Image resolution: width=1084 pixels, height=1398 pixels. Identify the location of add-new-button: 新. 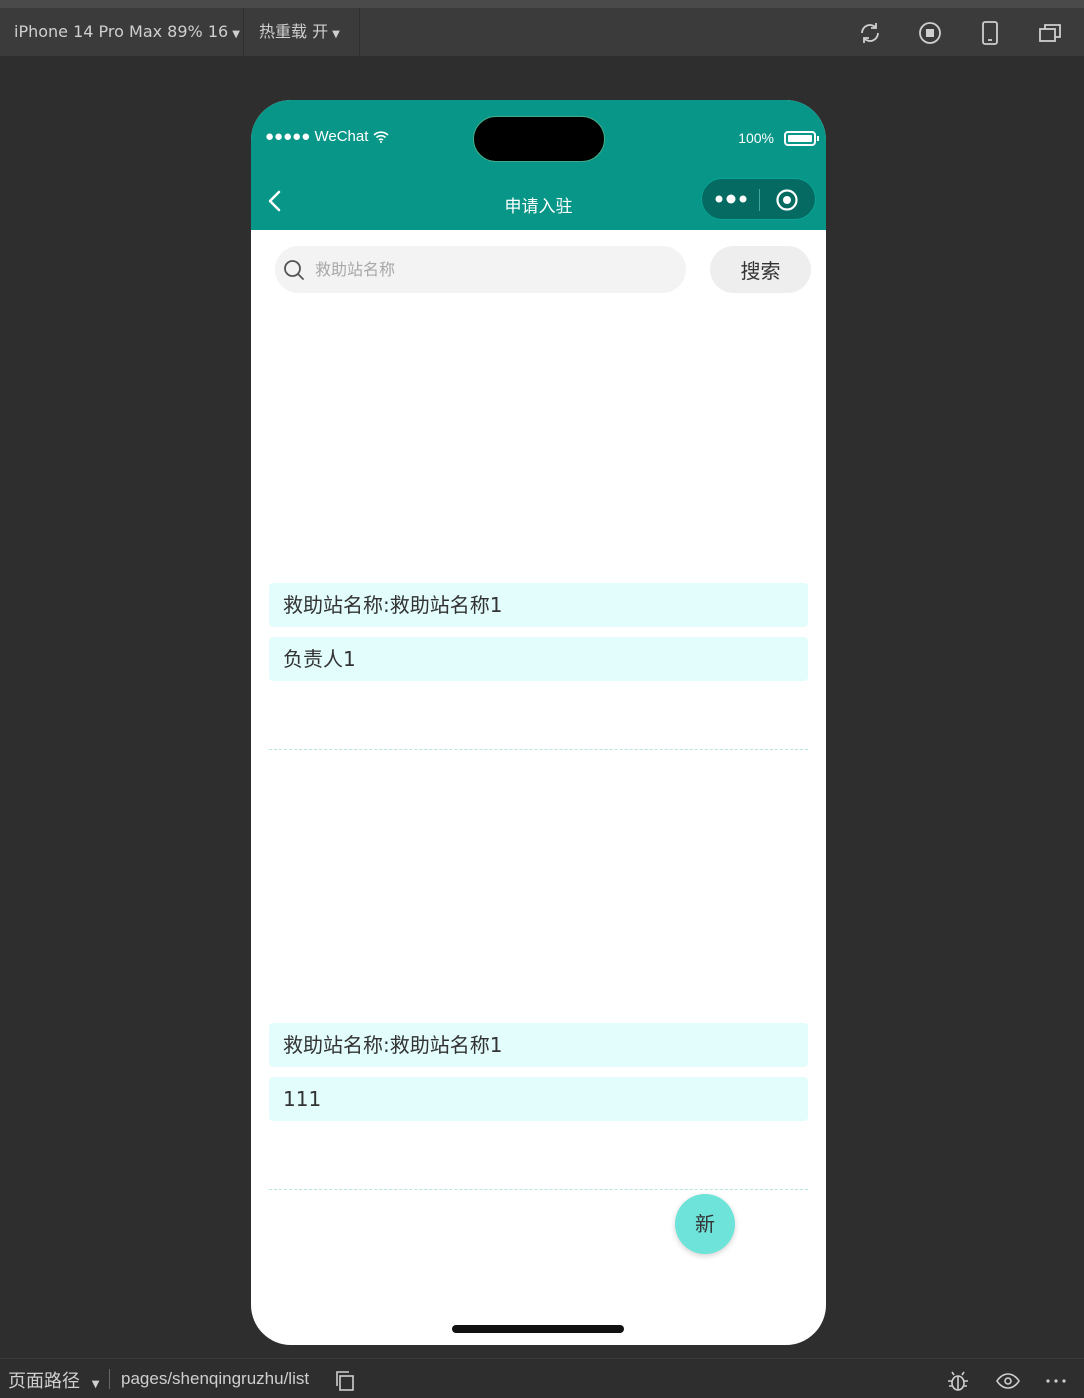
(705, 1224).